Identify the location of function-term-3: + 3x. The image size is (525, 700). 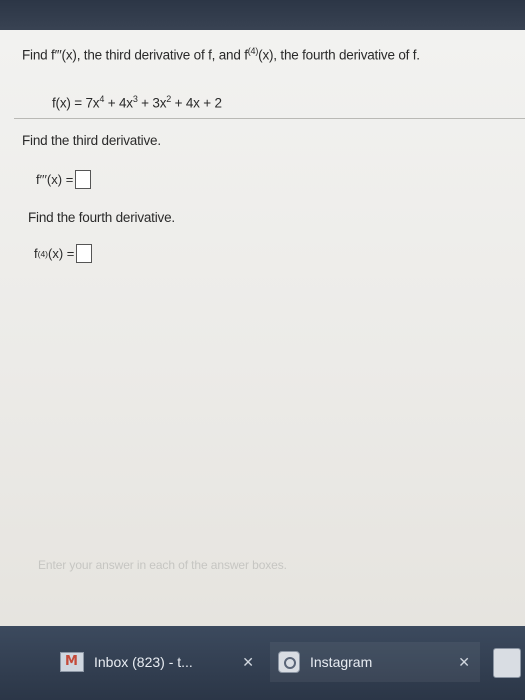
(152, 103).